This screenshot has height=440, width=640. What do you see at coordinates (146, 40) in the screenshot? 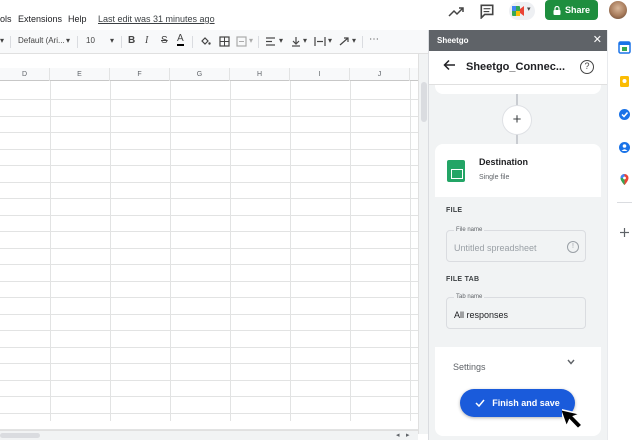
I see `italic-button: I` at bounding box center [146, 40].